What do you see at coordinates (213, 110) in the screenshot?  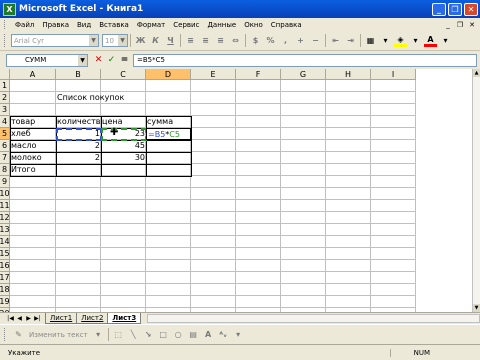 I see `cell-e3` at bounding box center [213, 110].